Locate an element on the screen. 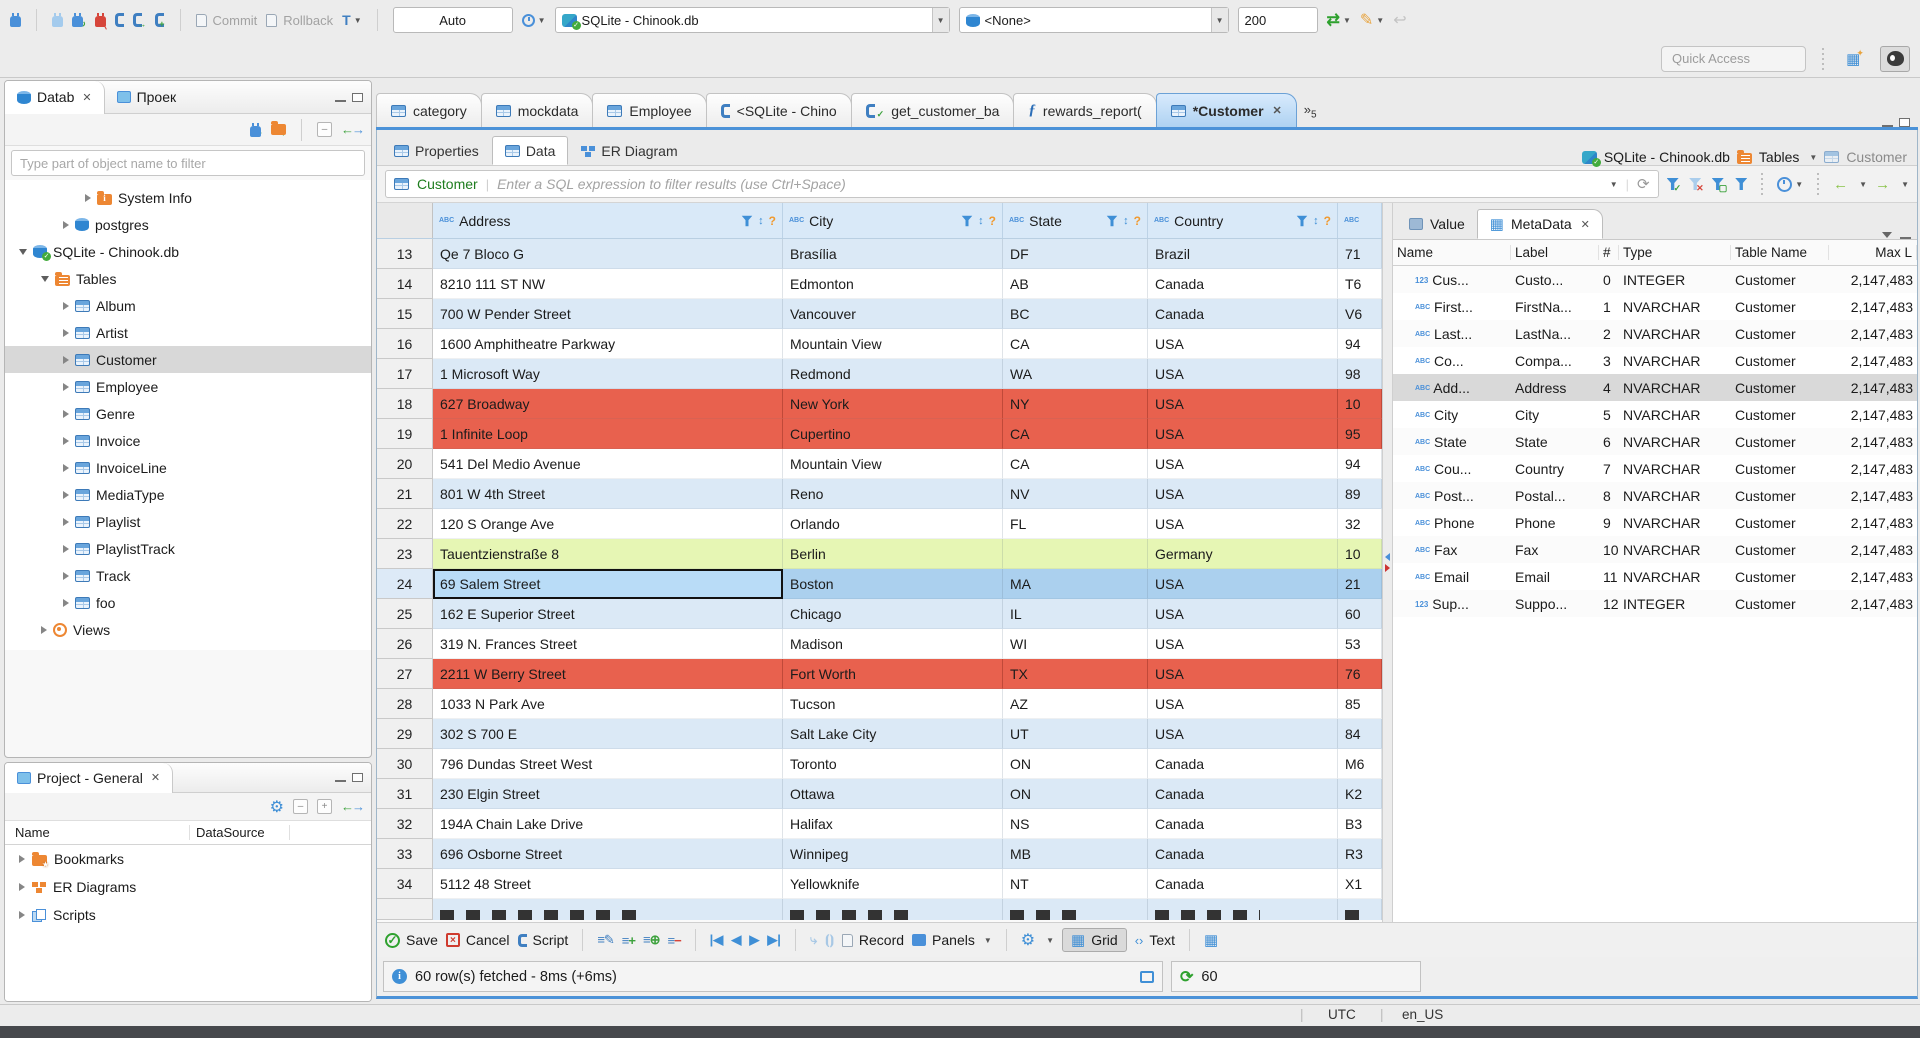  cell: UT is located at coordinates (1075, 734).